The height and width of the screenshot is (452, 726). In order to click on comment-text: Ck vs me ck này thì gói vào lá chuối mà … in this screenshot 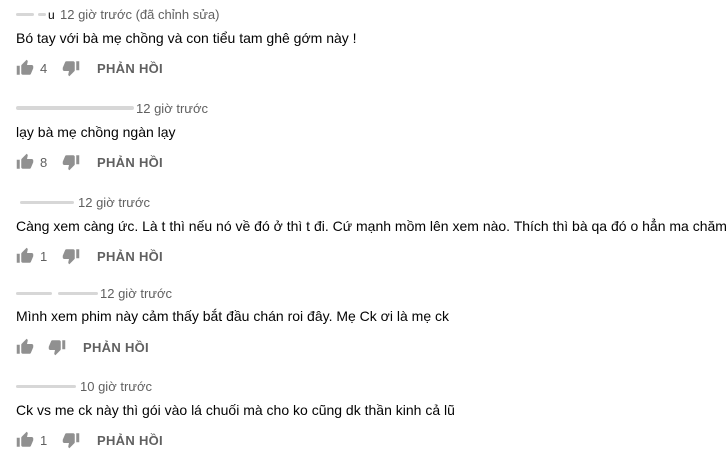, I will do `click(235, 410)`.